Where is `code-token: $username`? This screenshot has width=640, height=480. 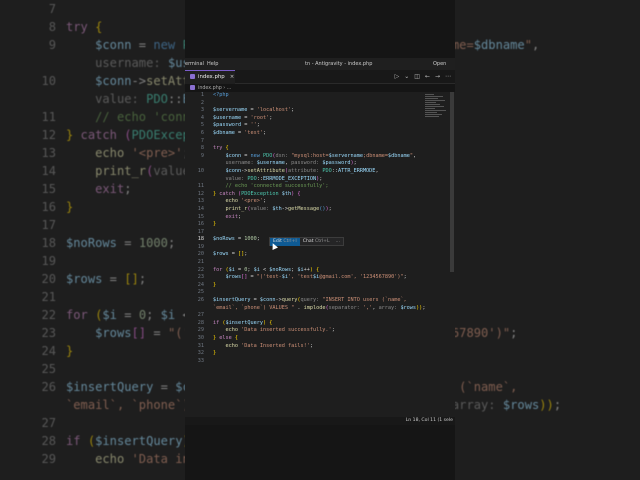
code-token: $username is located at coordinates (270, 163).